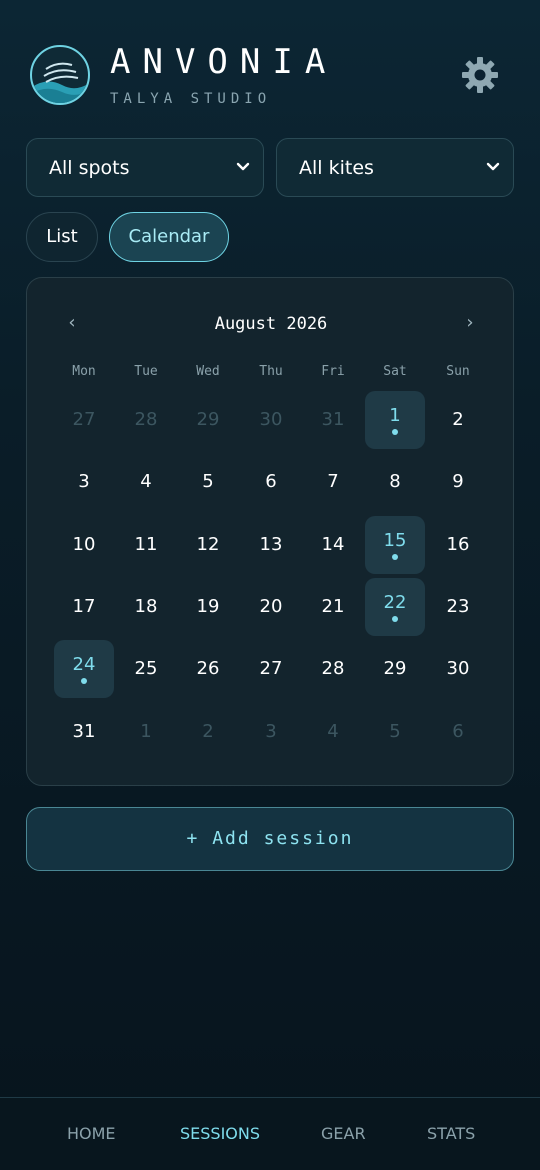  I want to click on calendar-day: 9, so click(458, 482).